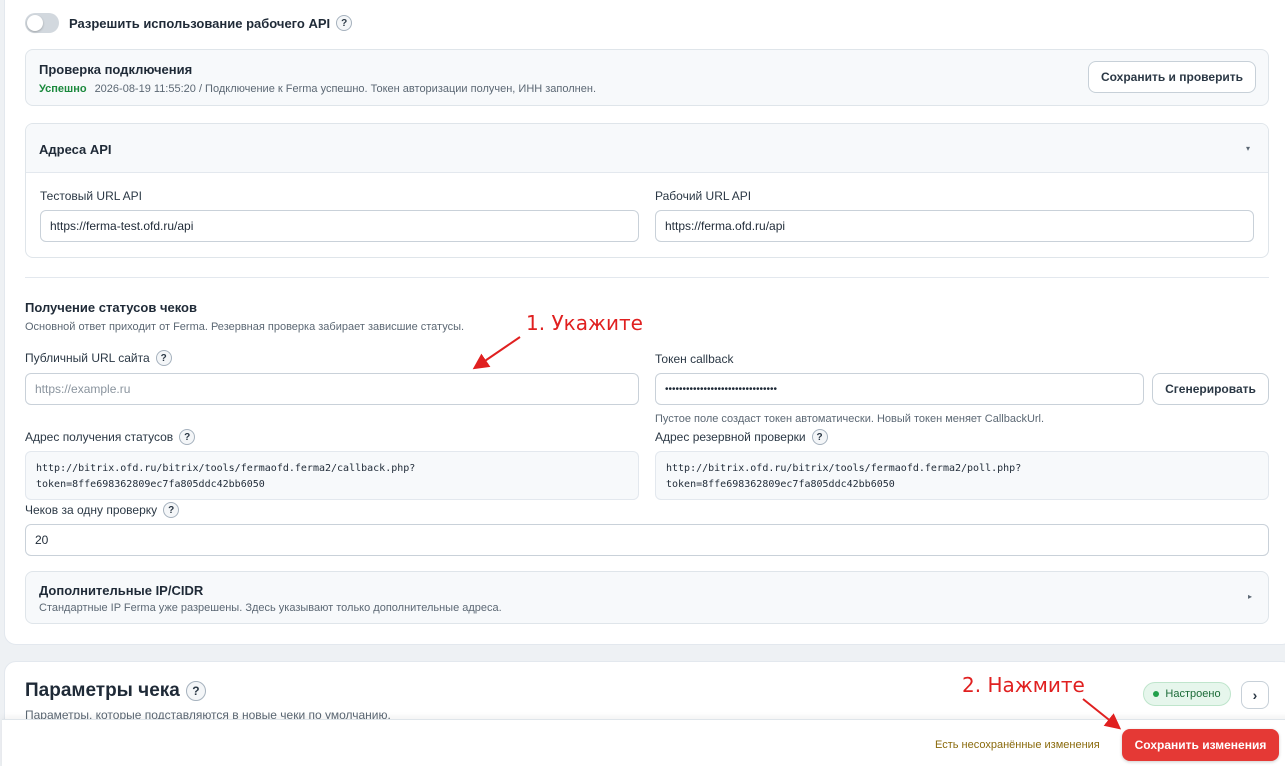 This screenshot has height=766, width=1285. I want to click on batch-size-label-text: Чеков за одну проверку, so click(91, 510).